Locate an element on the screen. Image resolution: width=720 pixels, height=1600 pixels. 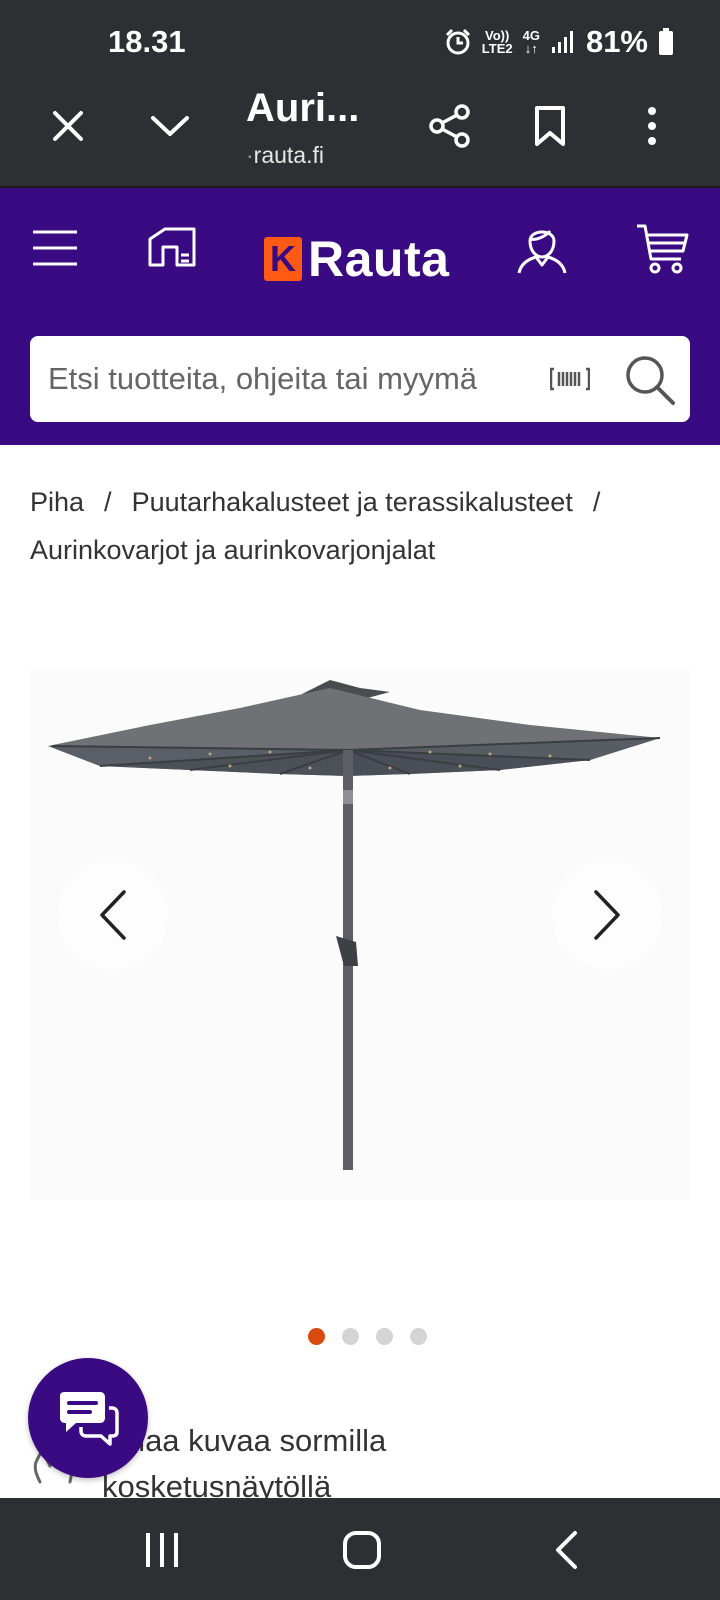
chevron-right-icon is located at coordinates (607, 915).